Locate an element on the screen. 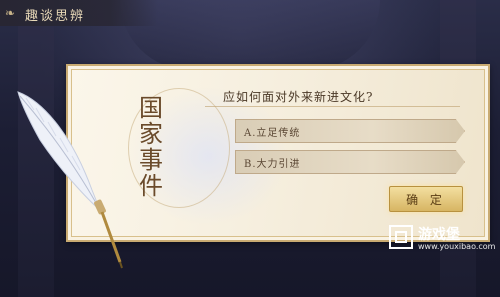 Image resolution: width=500 pixels, height=297 pixels. page-title: 趣谈思辨 is located at coordinates (55, 16).